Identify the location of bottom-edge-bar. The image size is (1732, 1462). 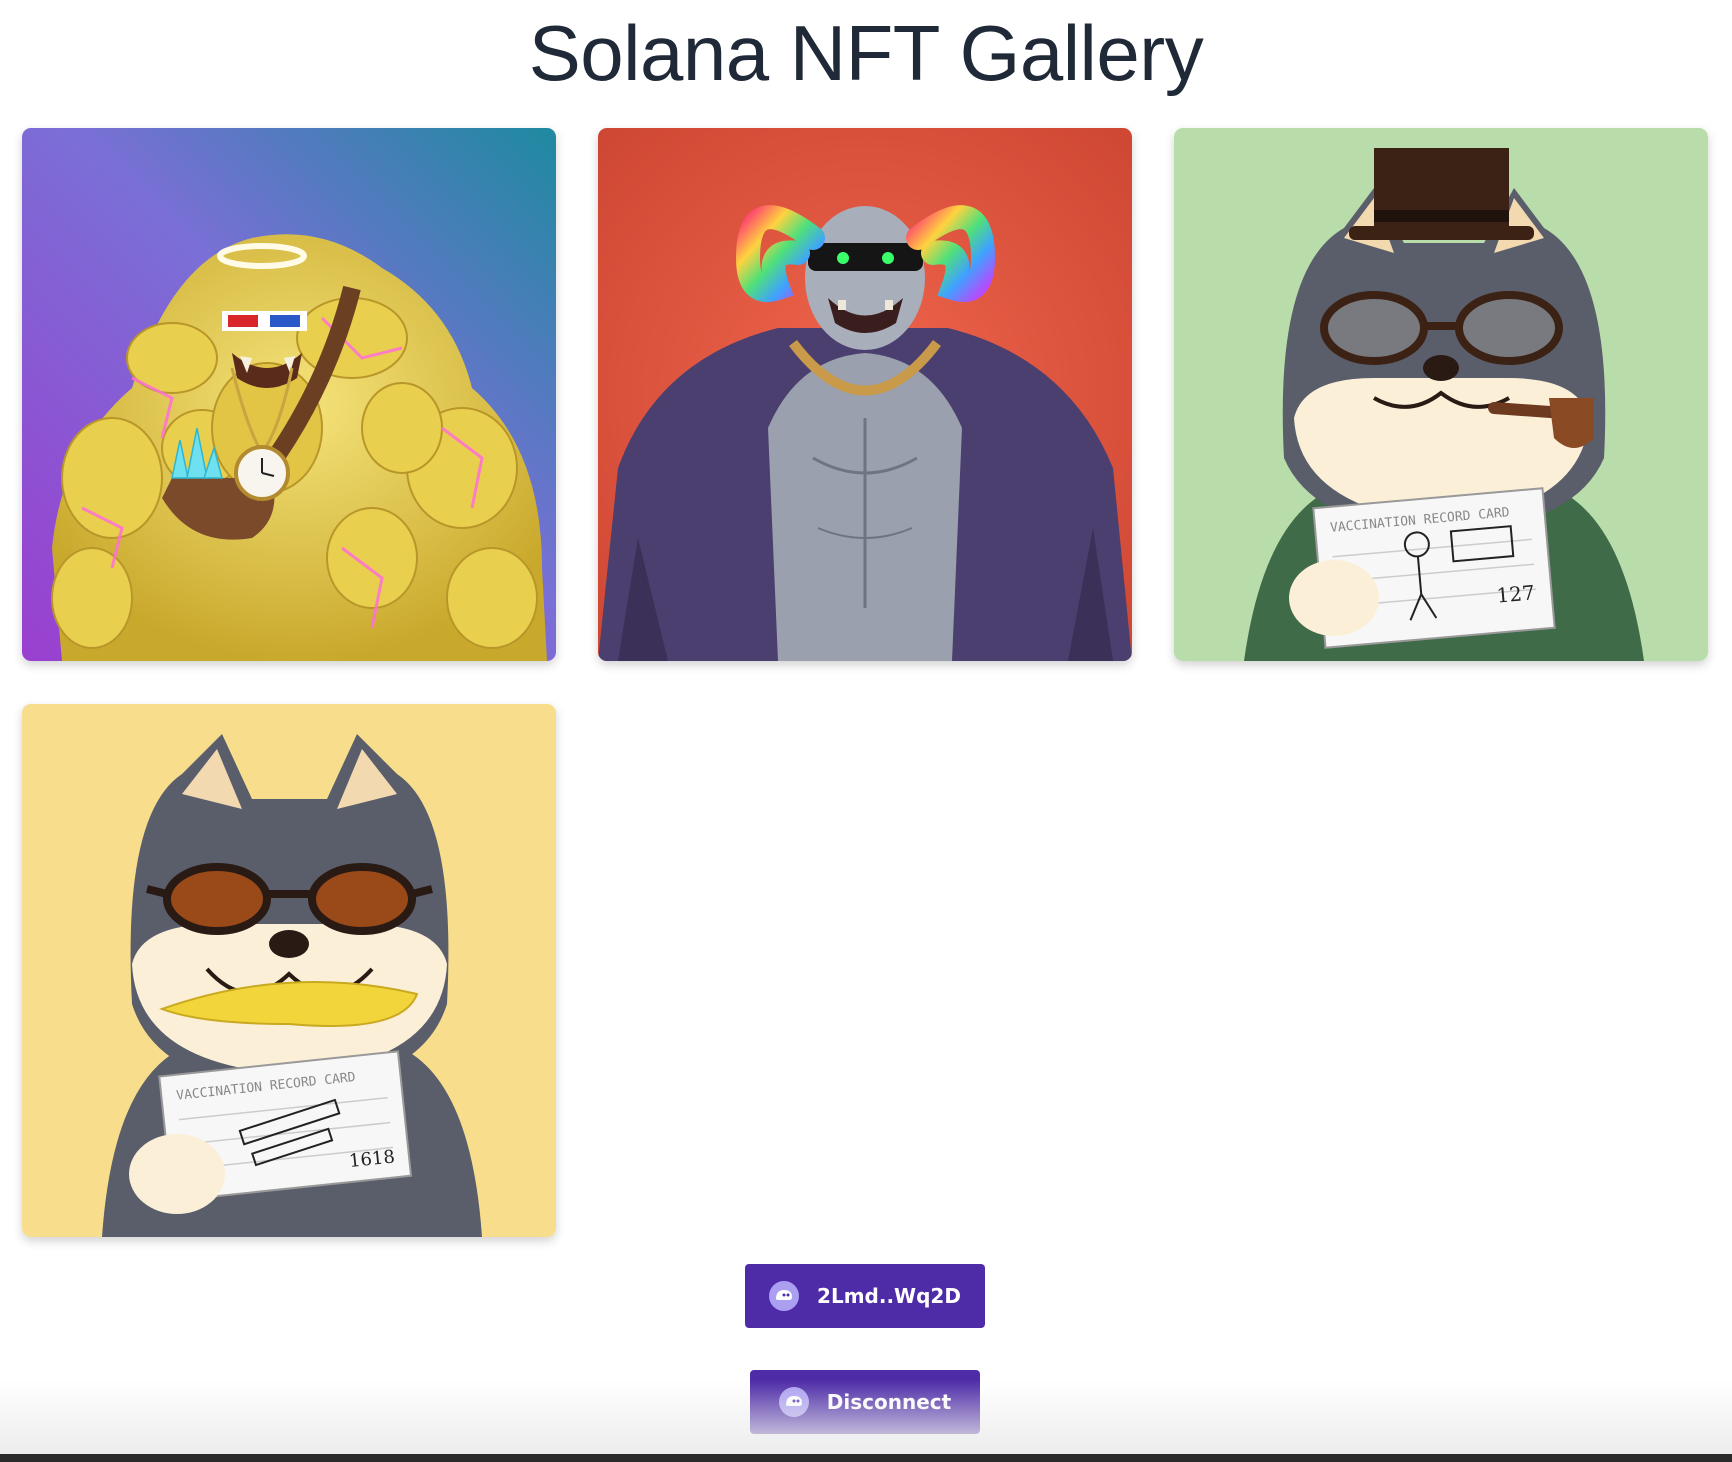
(866, 1458).